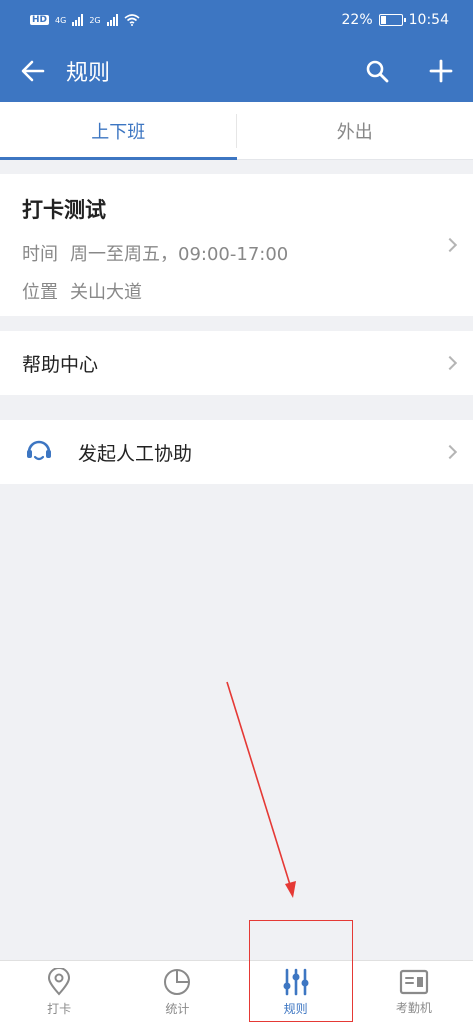 This screenshot has height=1024, width=473. I want to click on nav-item-attendance-machine: 考勤机, so click(414, 992).